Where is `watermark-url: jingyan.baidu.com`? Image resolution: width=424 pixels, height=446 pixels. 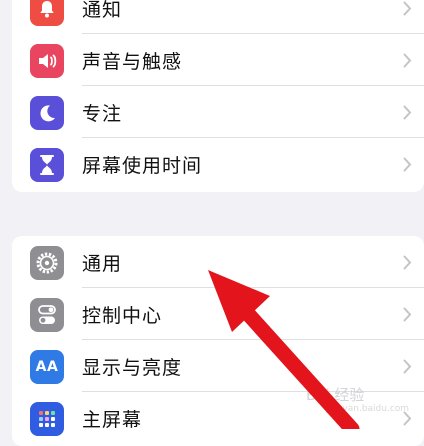
watermark-url: jingyan.baidu.com is located at coordinates (368, 409).